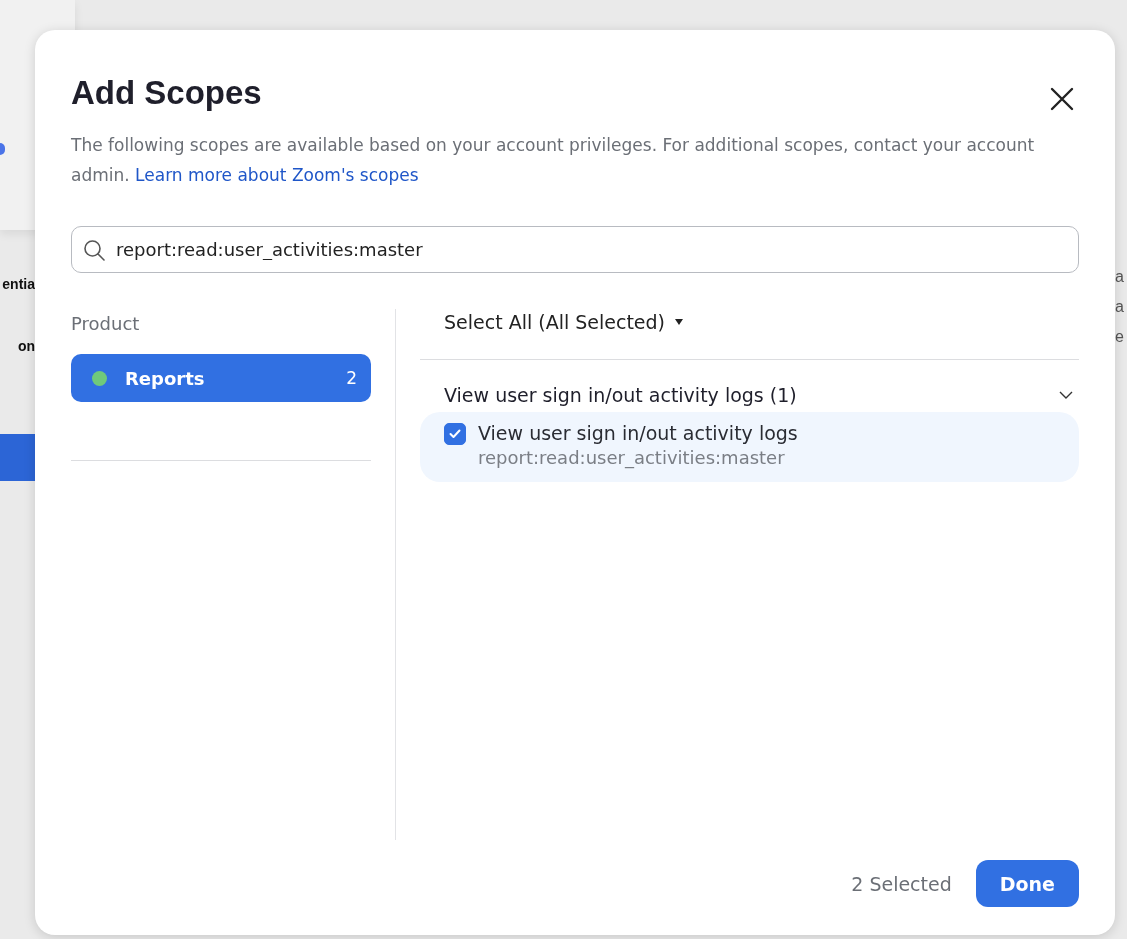  Describe the element at coordinates (575, 249) in the screenshot. I see `search-field: report:read:user_activities:master` at that location.